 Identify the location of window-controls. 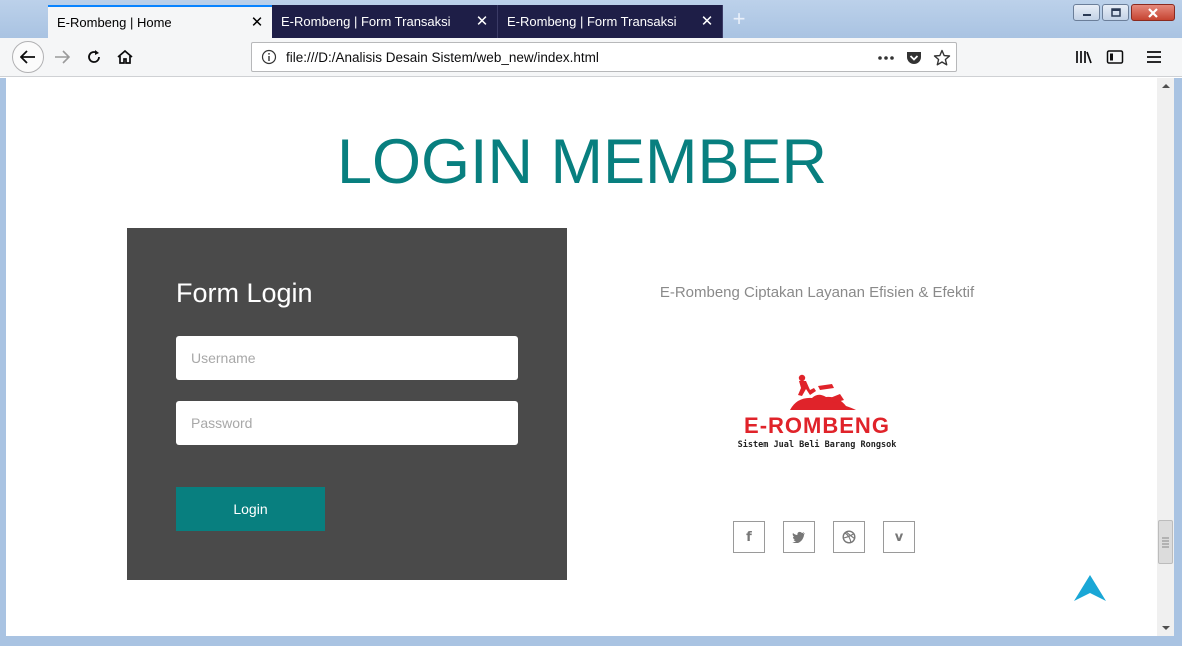
(1124, 12).